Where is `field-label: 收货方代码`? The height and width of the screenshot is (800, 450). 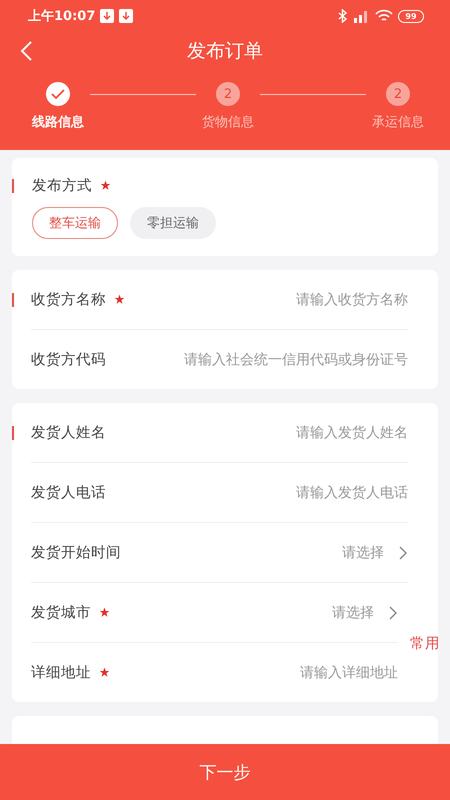 field-label: 收货方代码 is located at coordinates (68, 359).